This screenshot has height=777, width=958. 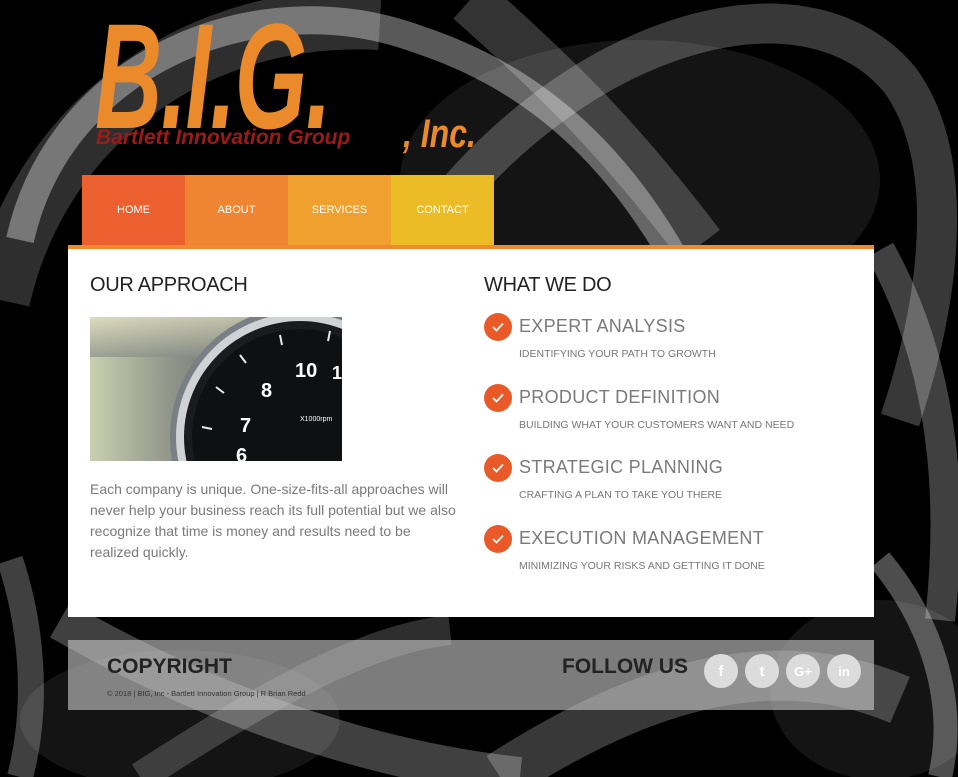 I want to click on service-title: PRODUCT DEFINITION, so click(x=620, y=396).